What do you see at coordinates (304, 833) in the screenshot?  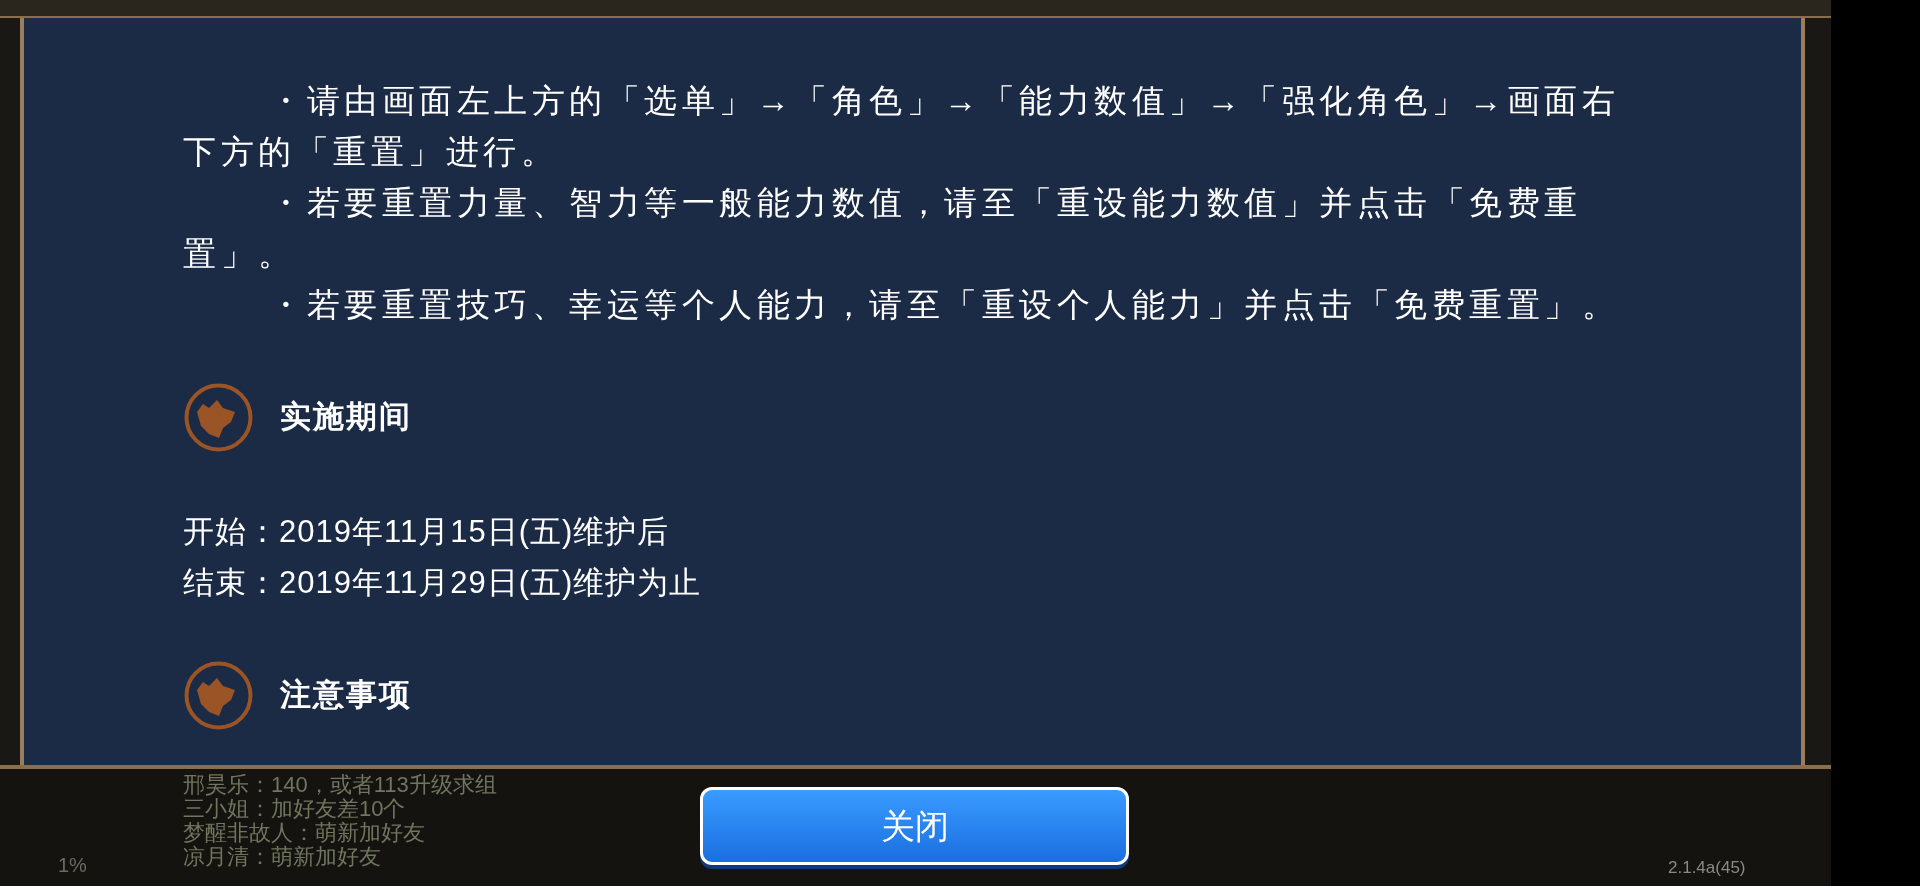 I see `chat-line: 梦醒非故人：萌新加好友` at bounding box center [304, 833].